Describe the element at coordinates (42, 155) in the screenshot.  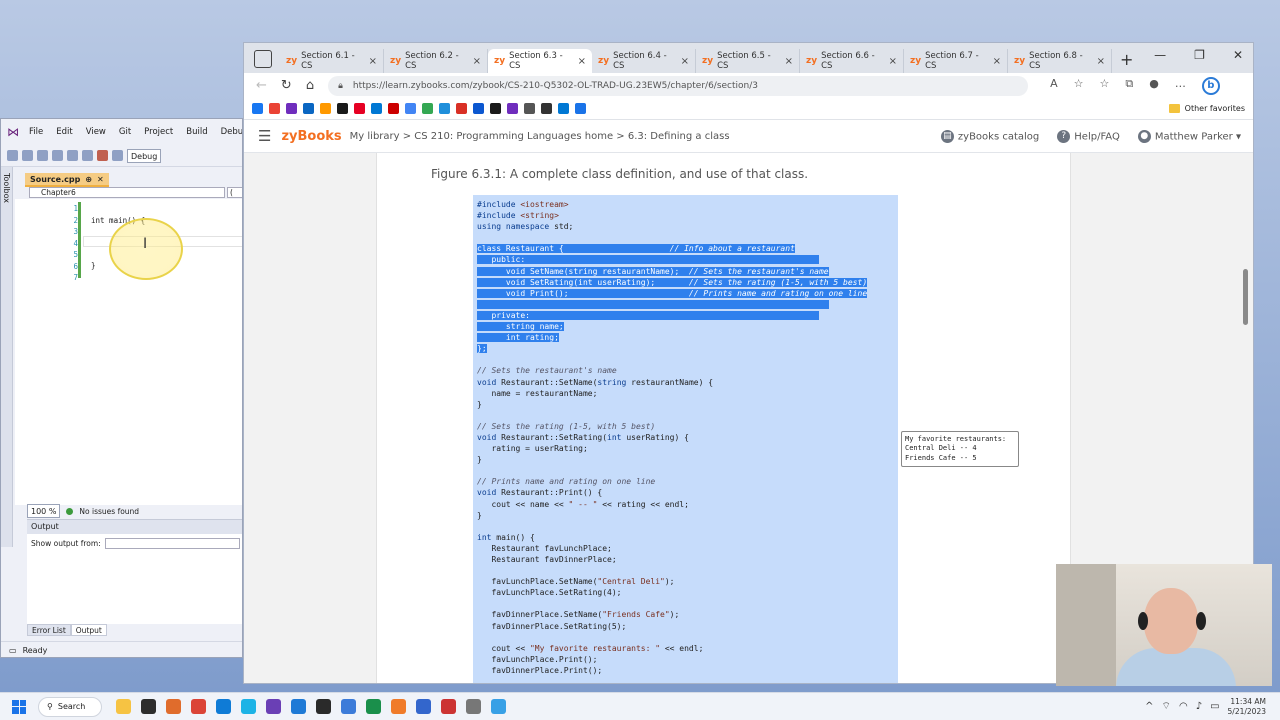
I see `new-item-icon` at that location.